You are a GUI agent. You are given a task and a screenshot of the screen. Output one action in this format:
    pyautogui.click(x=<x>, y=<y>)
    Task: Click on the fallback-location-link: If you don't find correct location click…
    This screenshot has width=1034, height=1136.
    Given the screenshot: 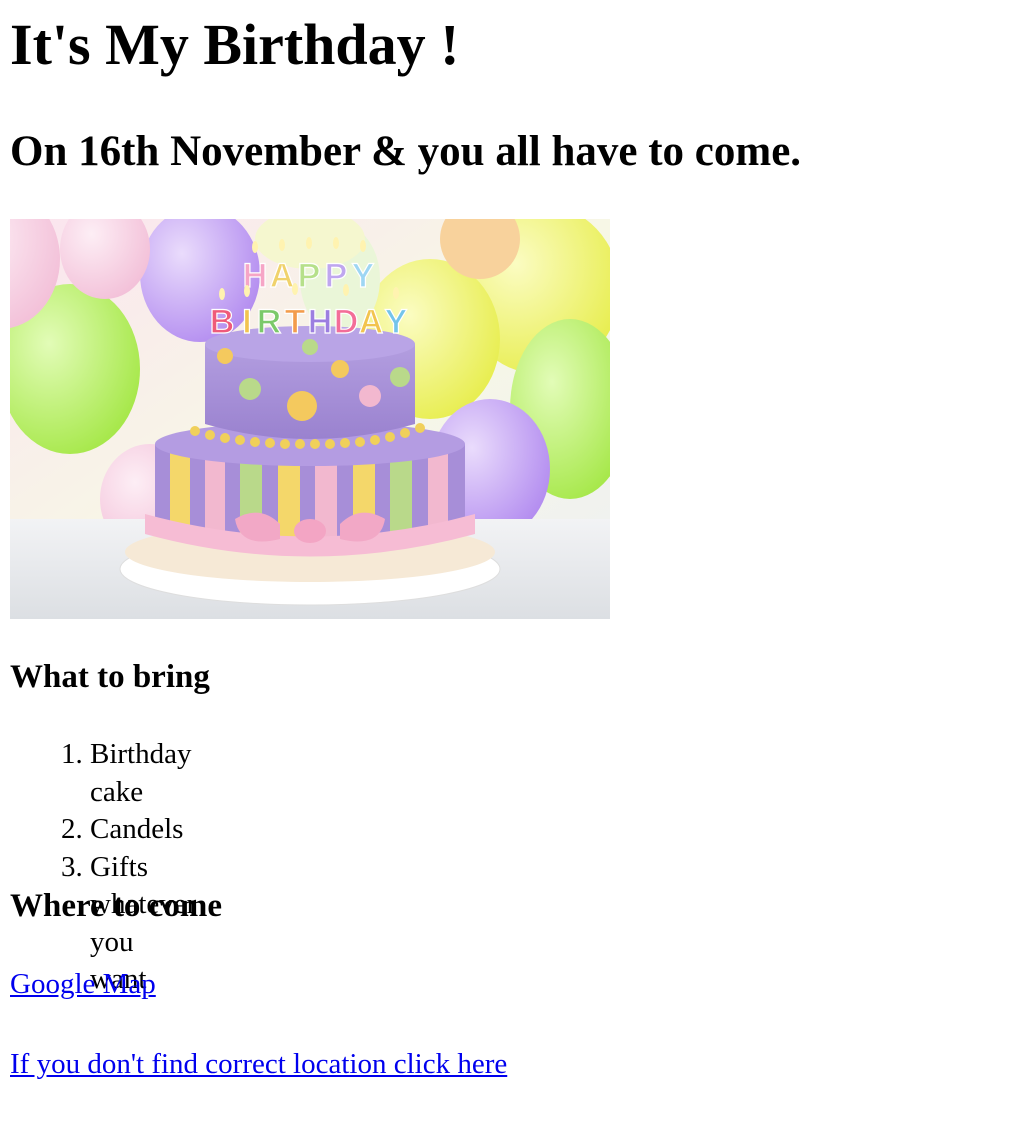 What is the action you would take?
    pyautogui.click(x=258, y=1064)
    